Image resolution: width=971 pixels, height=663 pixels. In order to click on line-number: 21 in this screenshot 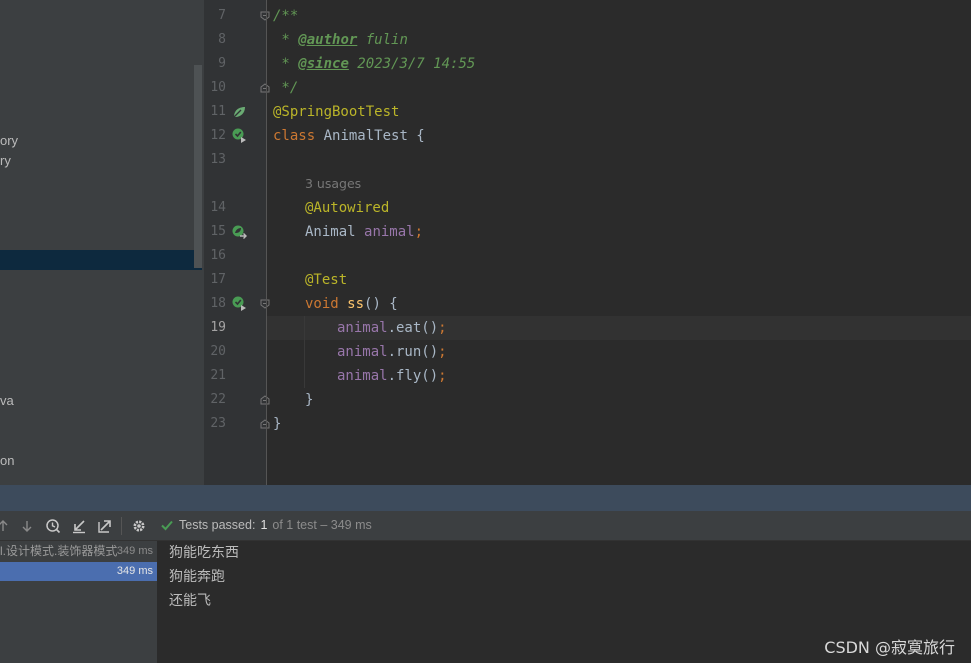, I will do `click(218, 375)`.